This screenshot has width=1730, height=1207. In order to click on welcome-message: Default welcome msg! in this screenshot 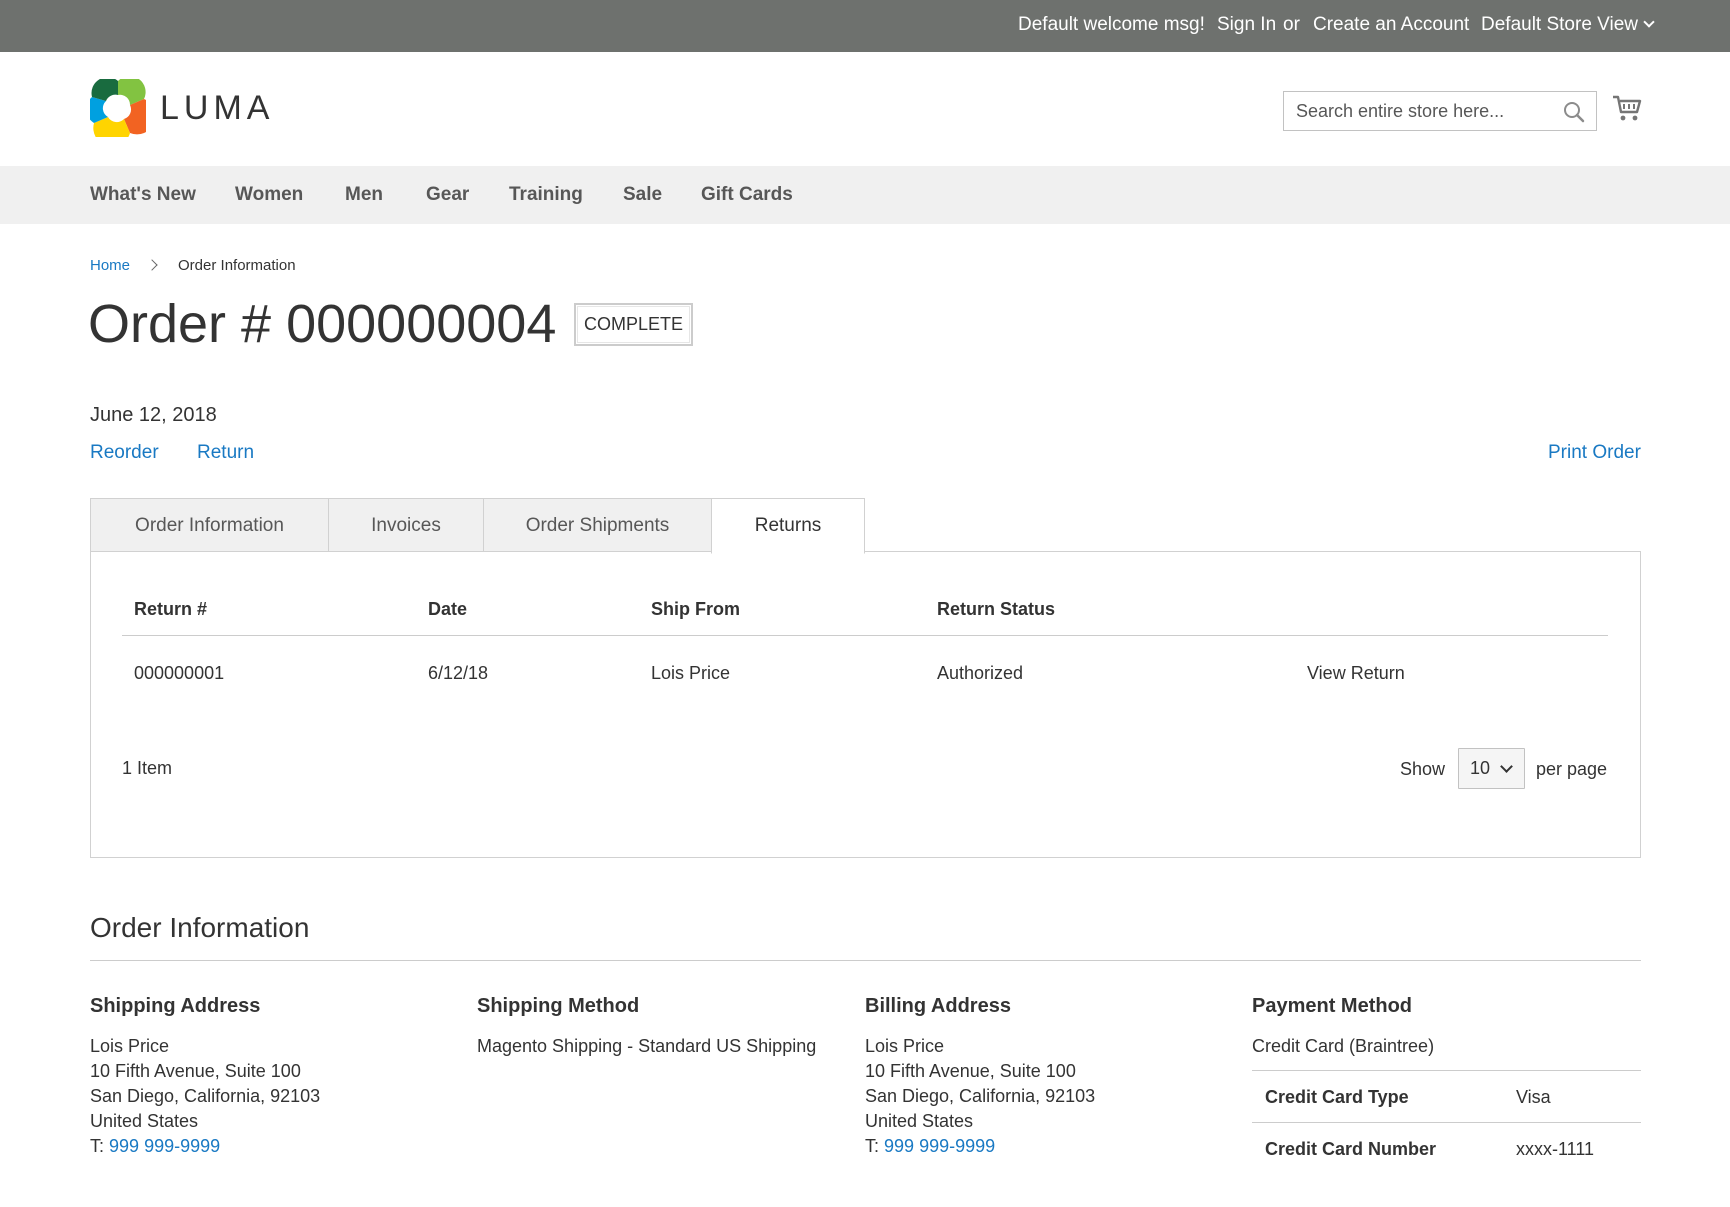, I will do `click(1111, 24)`.